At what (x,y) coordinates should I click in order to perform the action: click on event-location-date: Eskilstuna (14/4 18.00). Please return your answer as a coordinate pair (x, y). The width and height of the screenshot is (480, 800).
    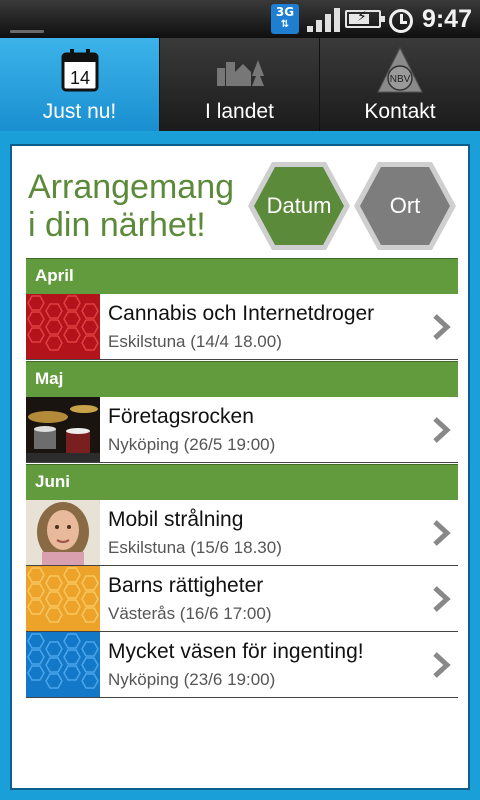
    Looking at the image, I should click on (195, 341).